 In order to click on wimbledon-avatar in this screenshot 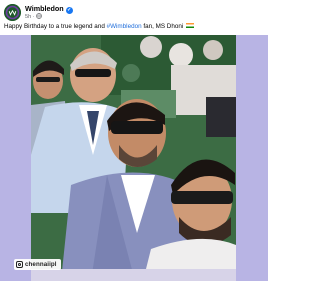, I will do `click(12, 12)`.